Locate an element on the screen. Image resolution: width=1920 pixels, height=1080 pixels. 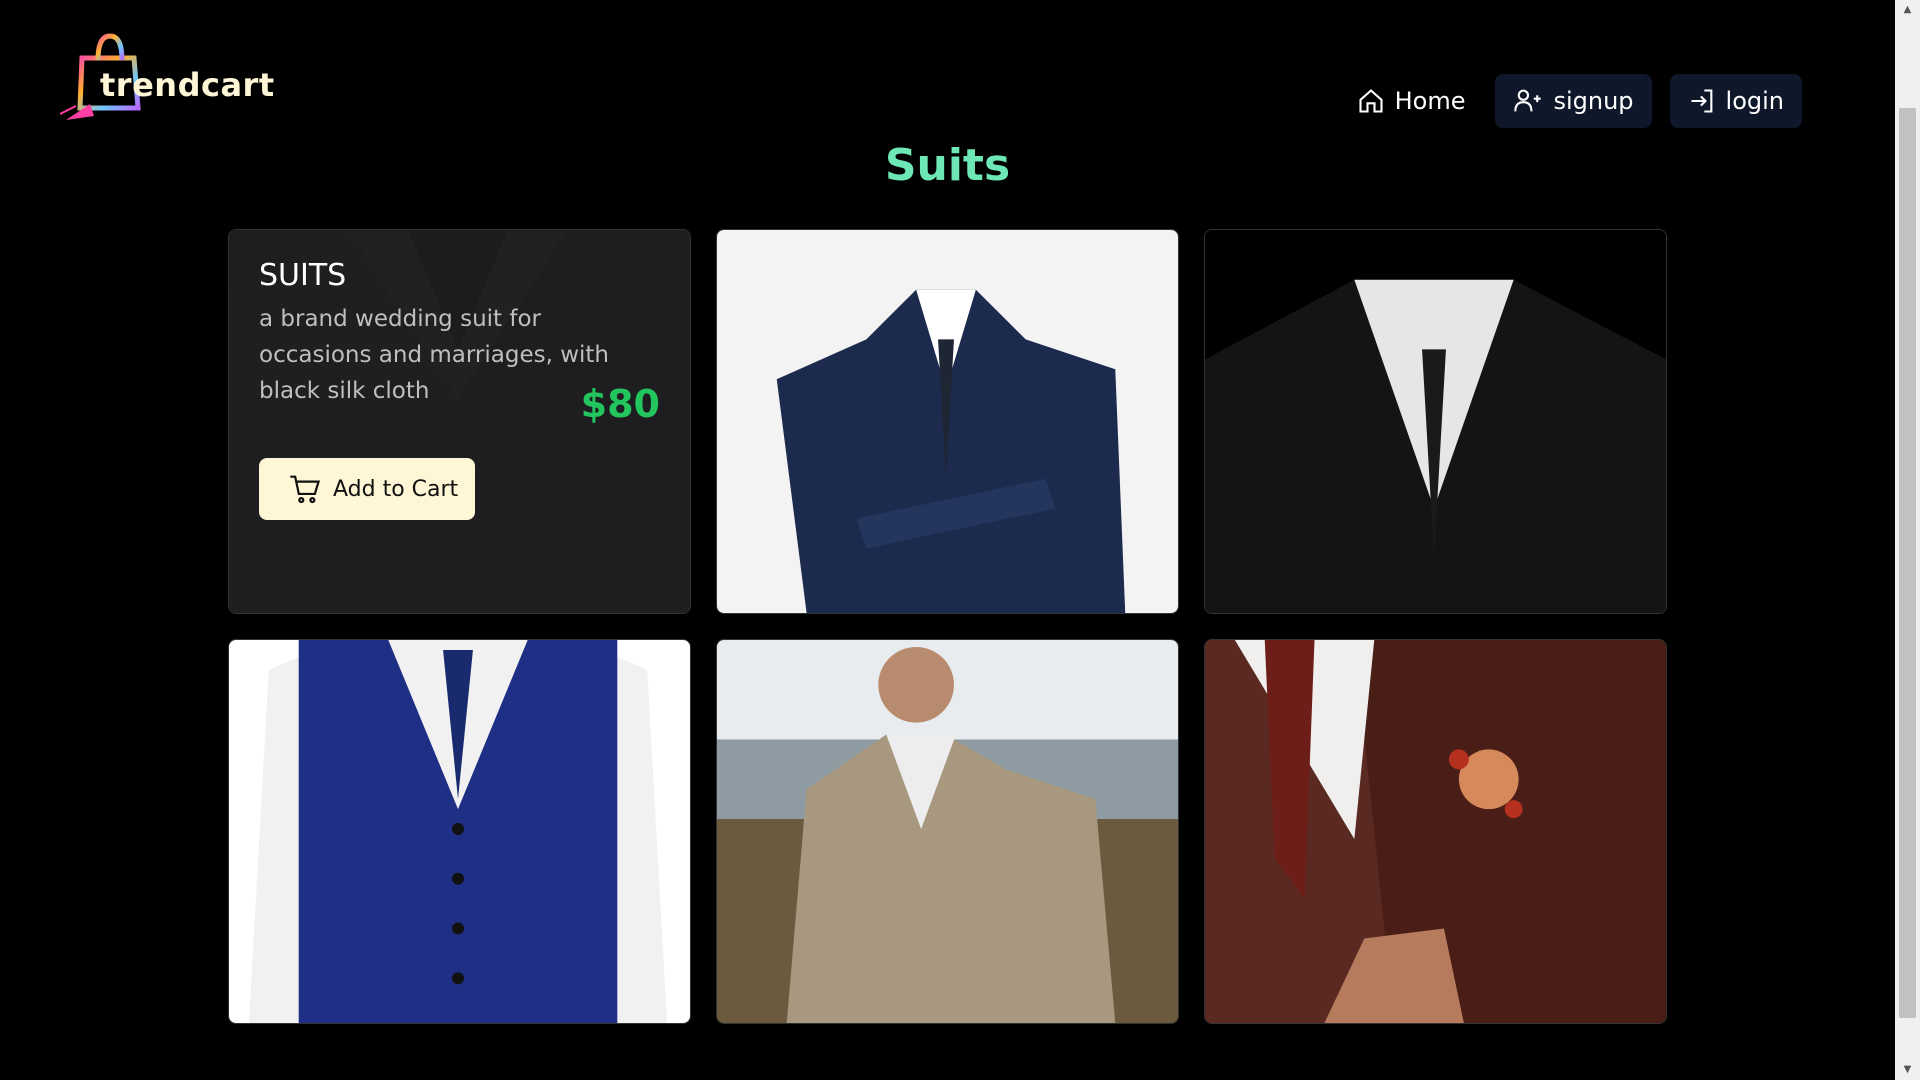
vertical-scrollbar: ▲ ▼ is located at coordinates (1907, 540).